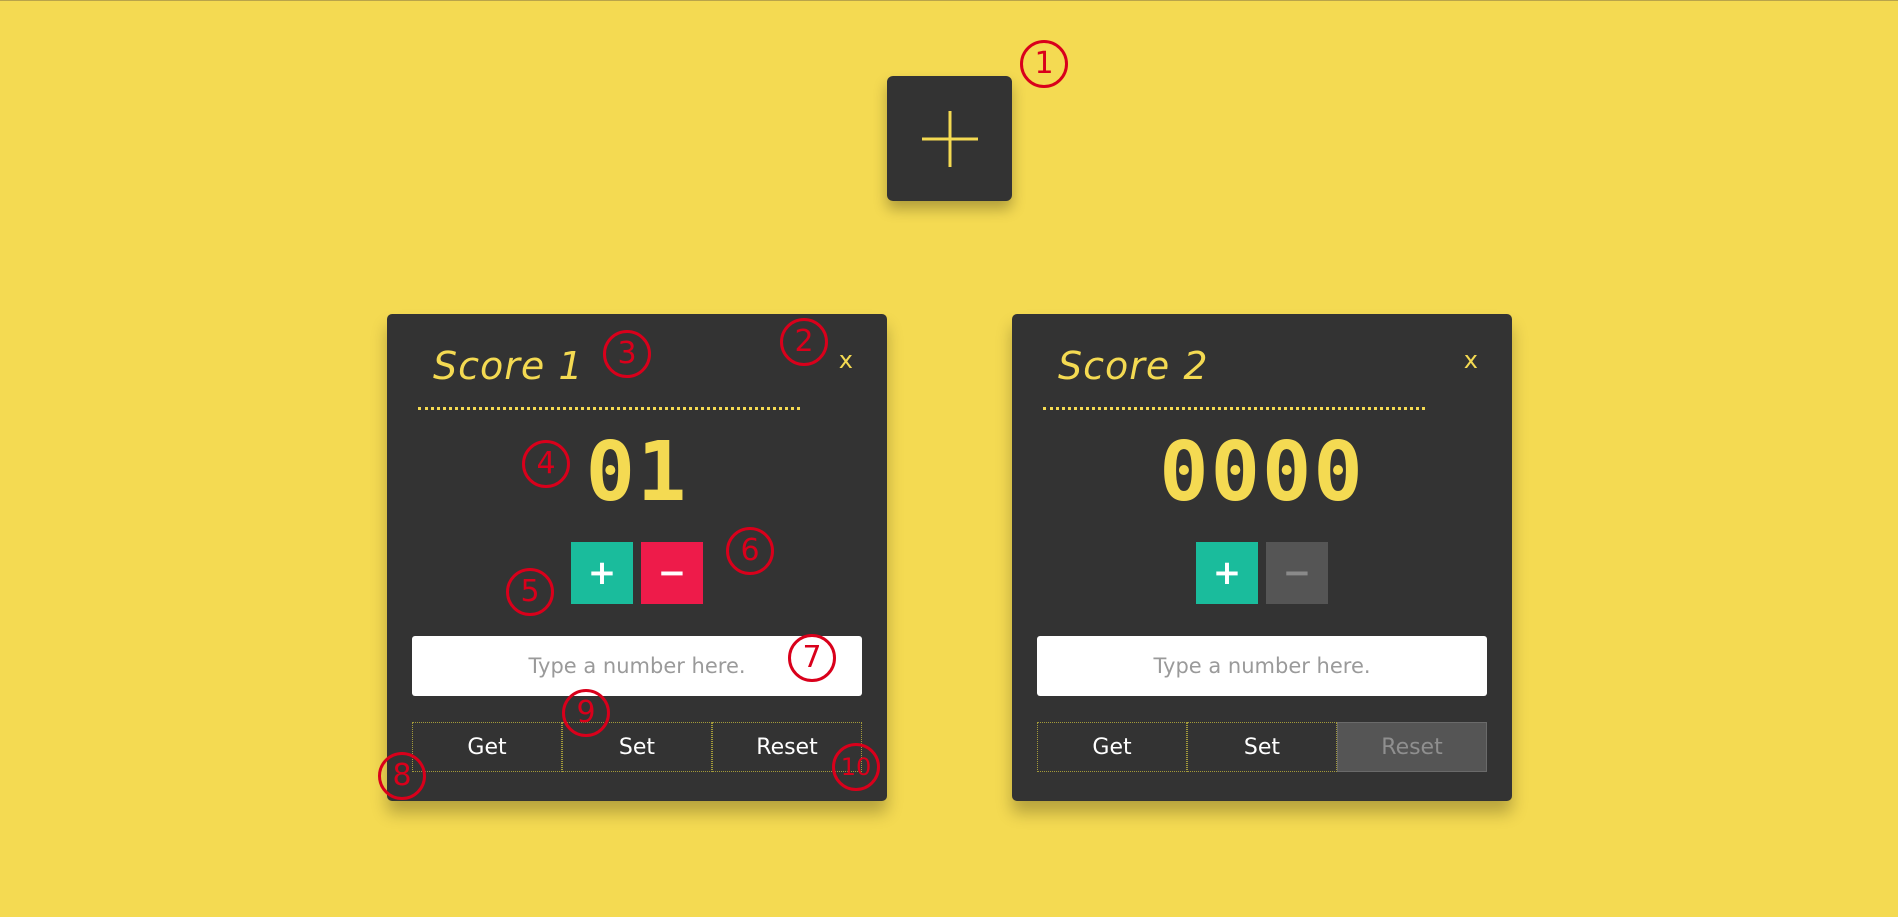  I want to click on score-card-1: Score 1 x 01 + − Get Set Reset, so click(637, 557).